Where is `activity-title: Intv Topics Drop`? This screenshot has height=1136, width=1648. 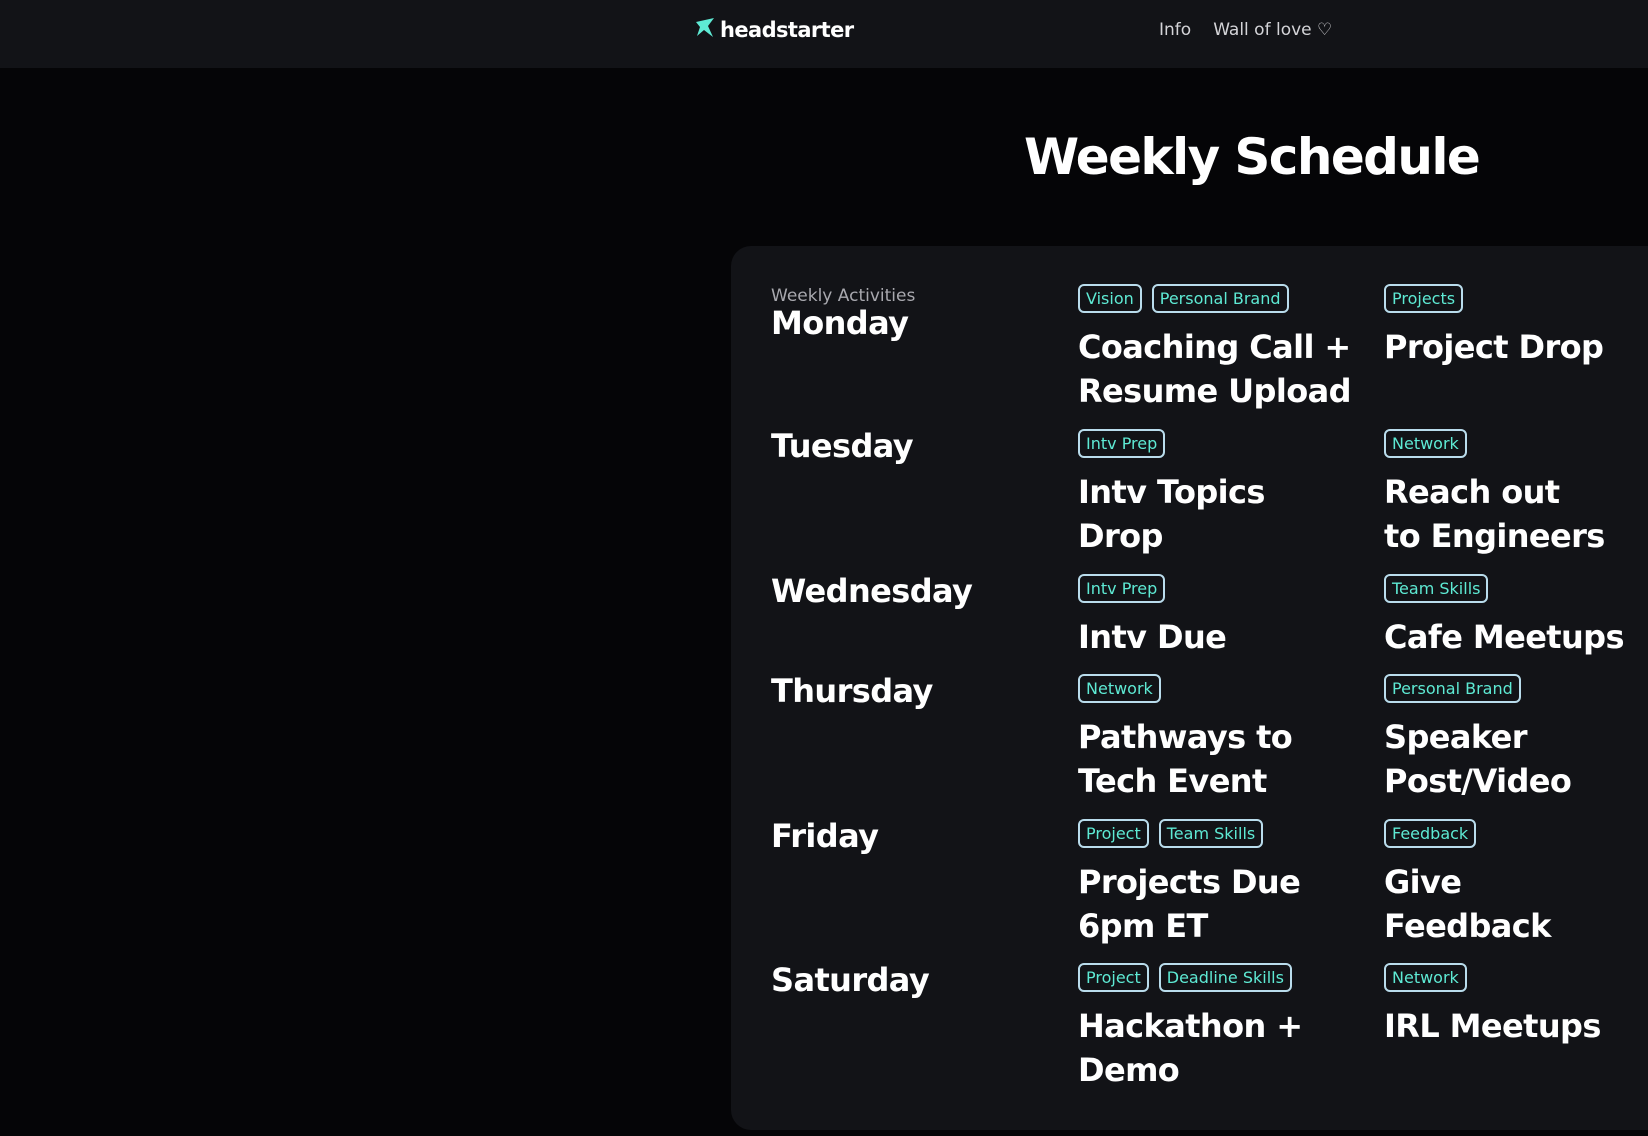 activity-title: Intv Topics Drop is located at coordinates (1171, 514).